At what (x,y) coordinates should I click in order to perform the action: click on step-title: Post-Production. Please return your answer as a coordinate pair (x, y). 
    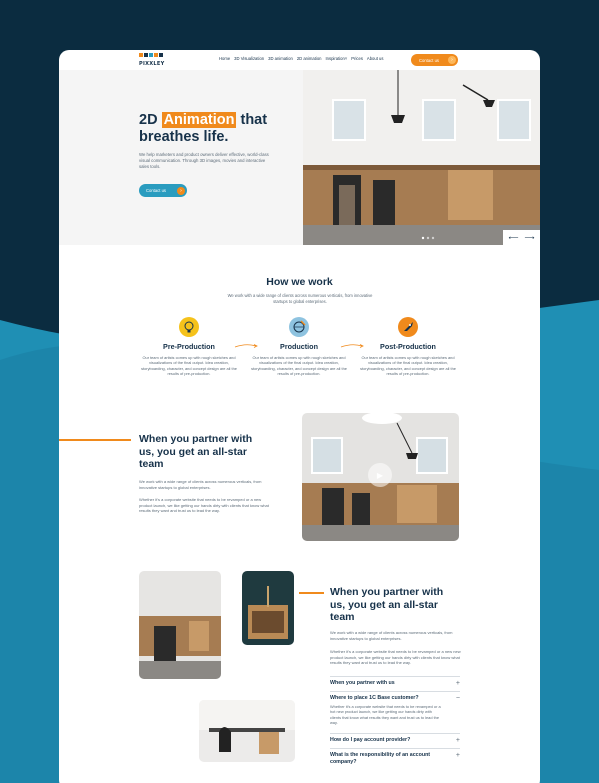
    Looking at the image, I should click on (408, 346).